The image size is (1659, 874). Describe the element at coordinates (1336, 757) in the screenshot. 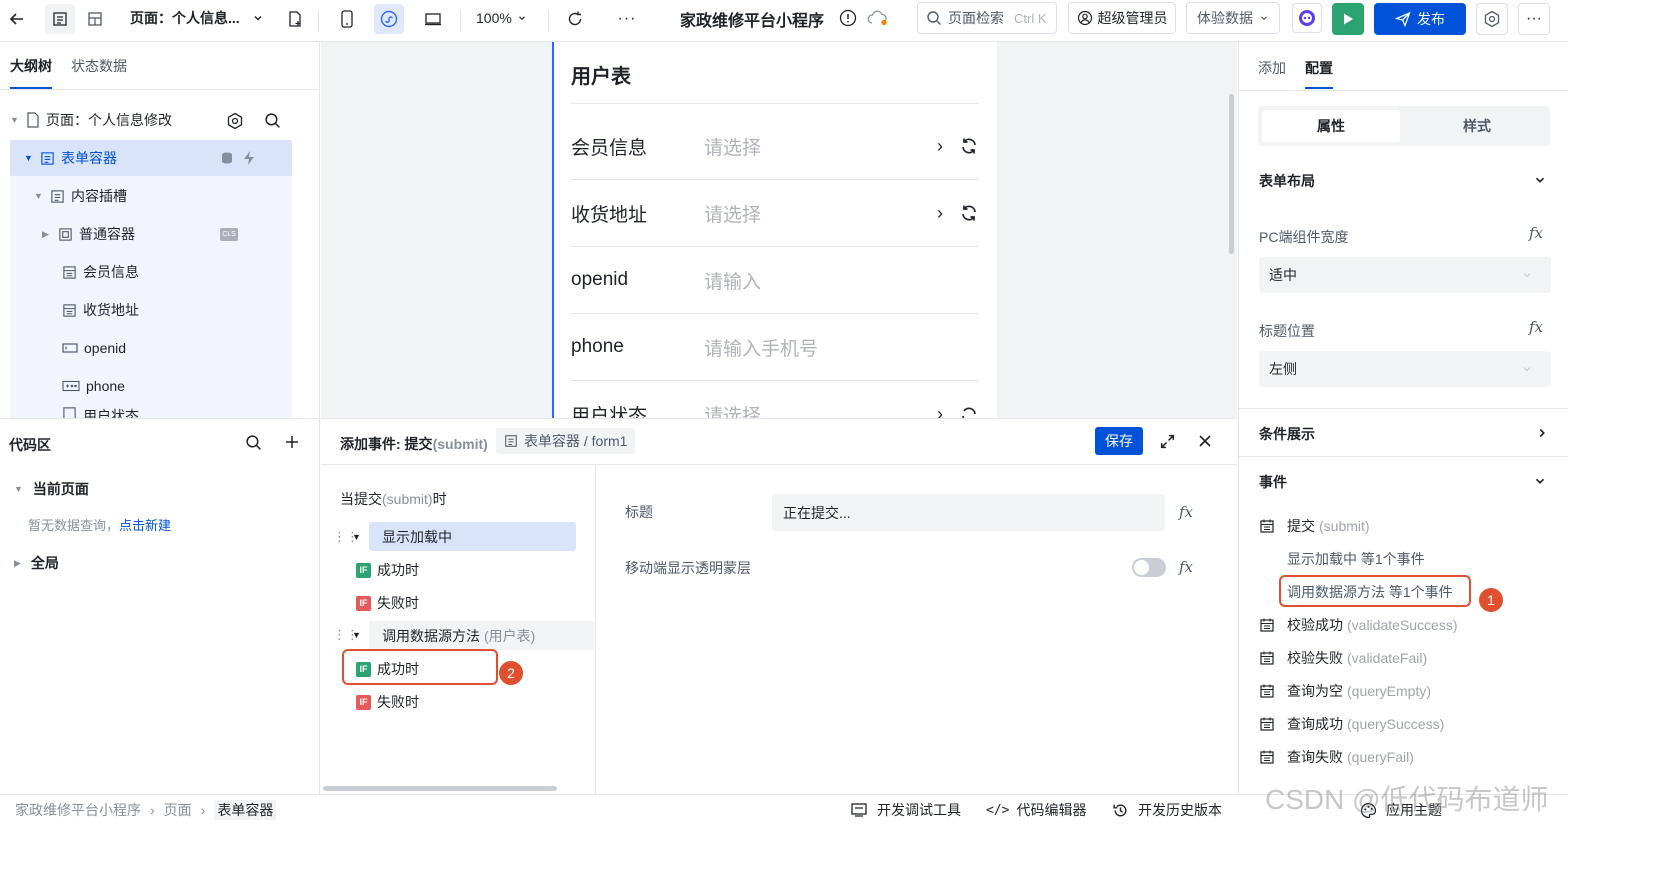

I see `event-query-fail: 查询失败 (queryFail)` at that location.